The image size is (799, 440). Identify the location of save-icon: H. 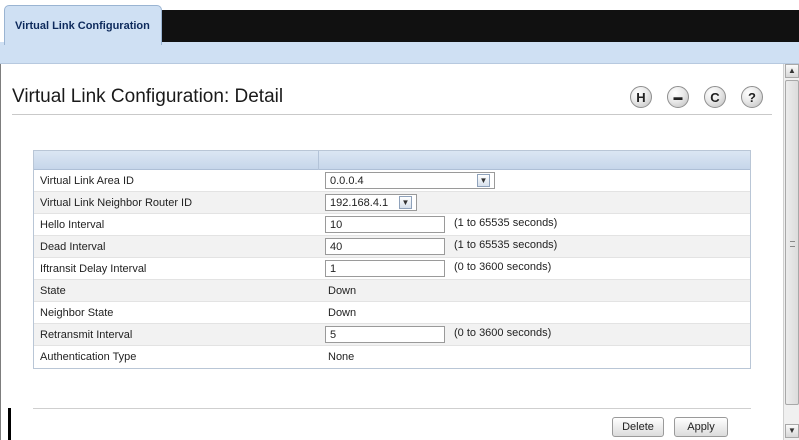
(641, 97).